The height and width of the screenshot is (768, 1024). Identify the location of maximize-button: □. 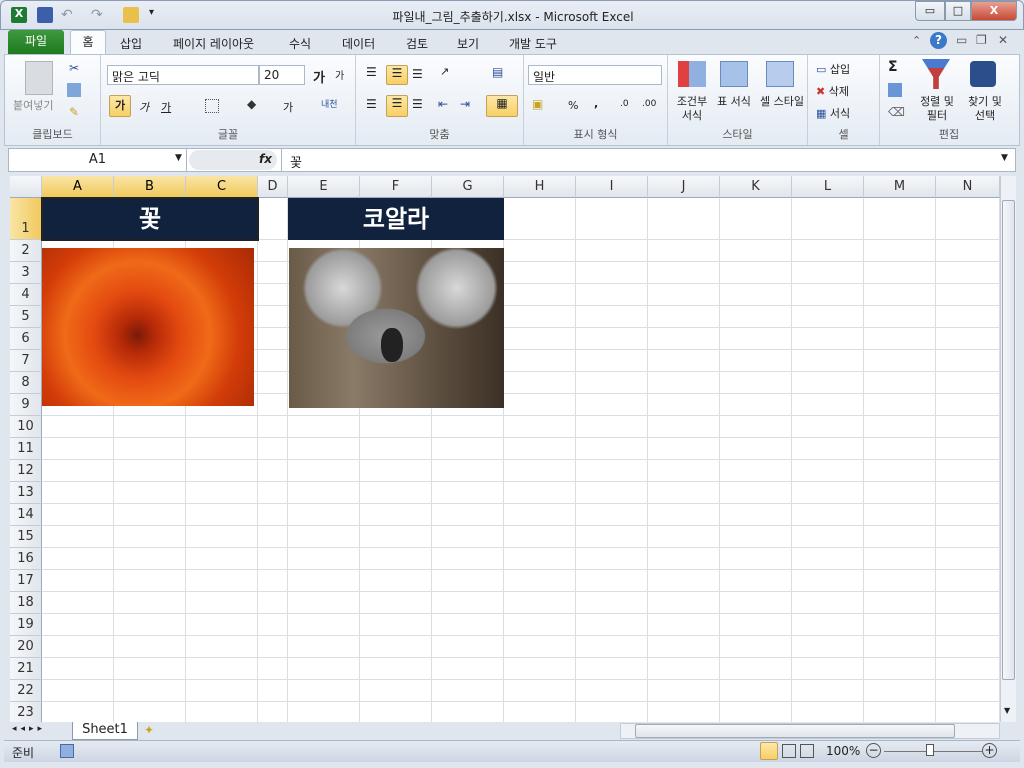
(958, 11).